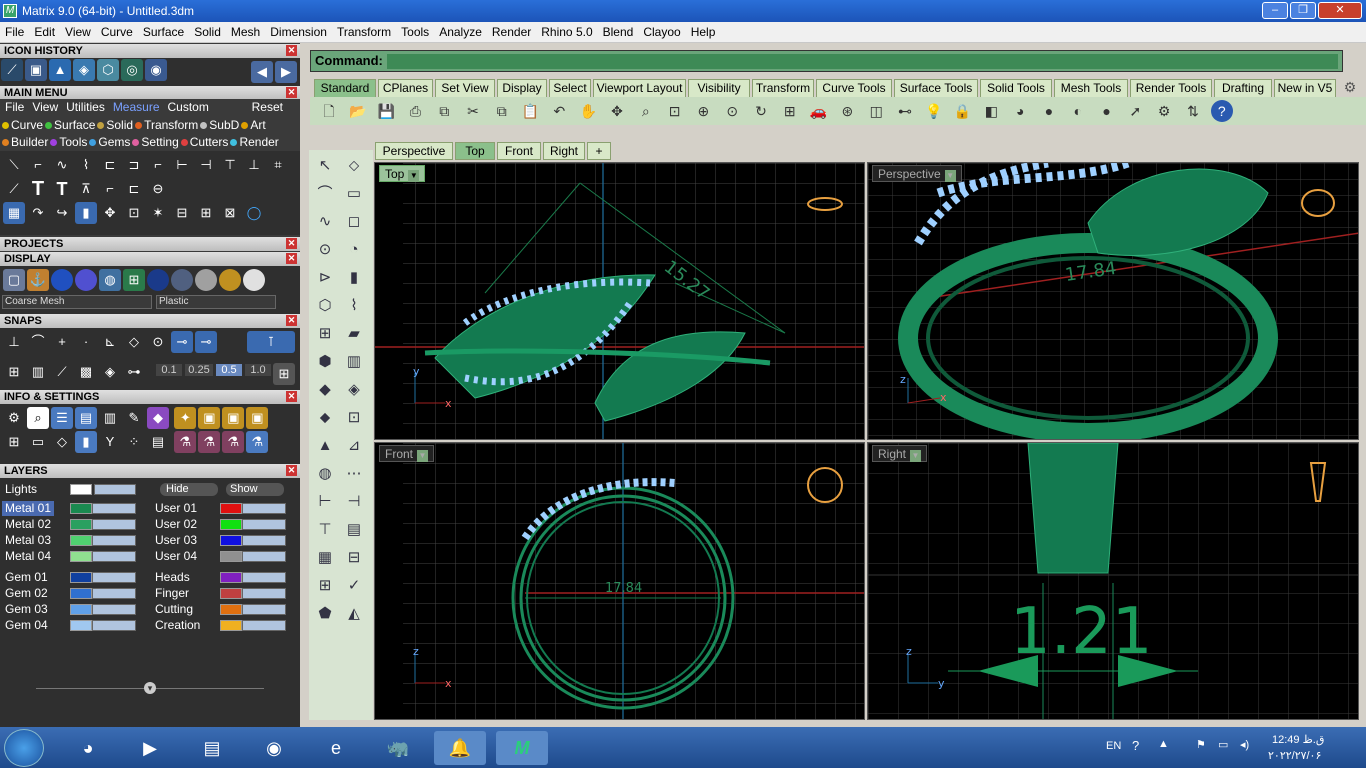 This screenshot has height=768, width=1366. Describe the element at coordinates (221, 556) in the screenshot. I see `layer-row: User 04` at that location.